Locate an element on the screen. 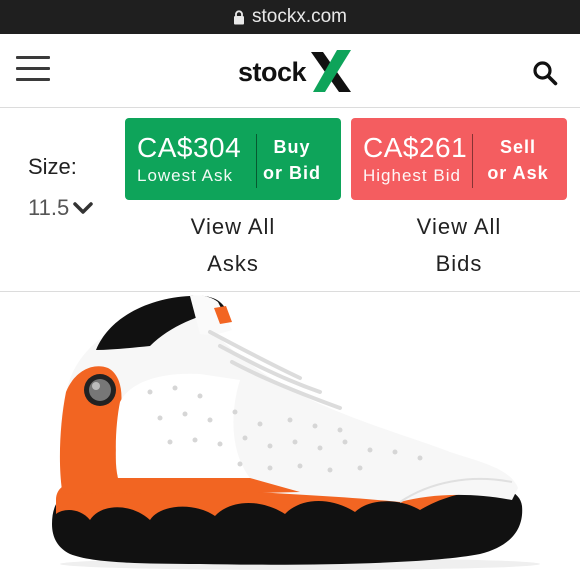 The image size is (580, 580). lock-icon is located at coordinates (239, 17).